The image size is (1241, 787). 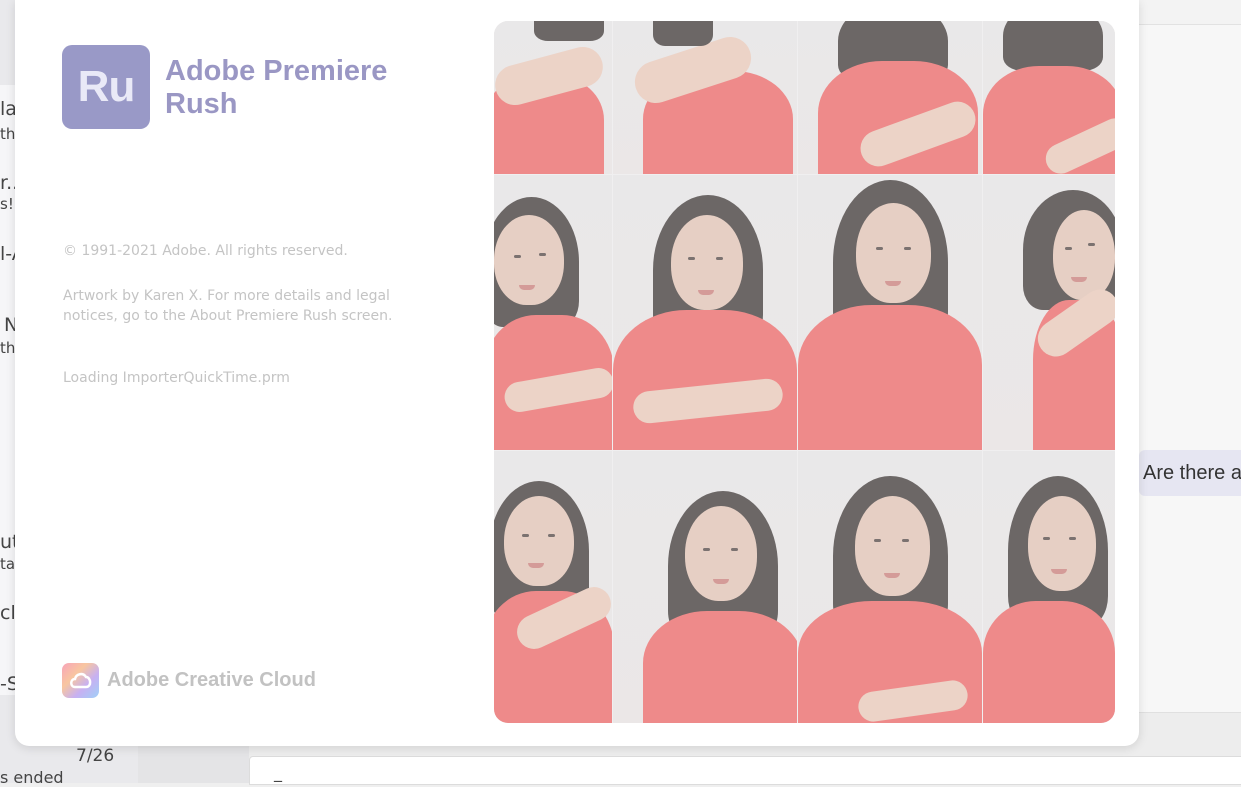 What do you see at coordinates (1190, 370) in the screenshot?
I see `background-conversation` at bounding box center [1190, 370].